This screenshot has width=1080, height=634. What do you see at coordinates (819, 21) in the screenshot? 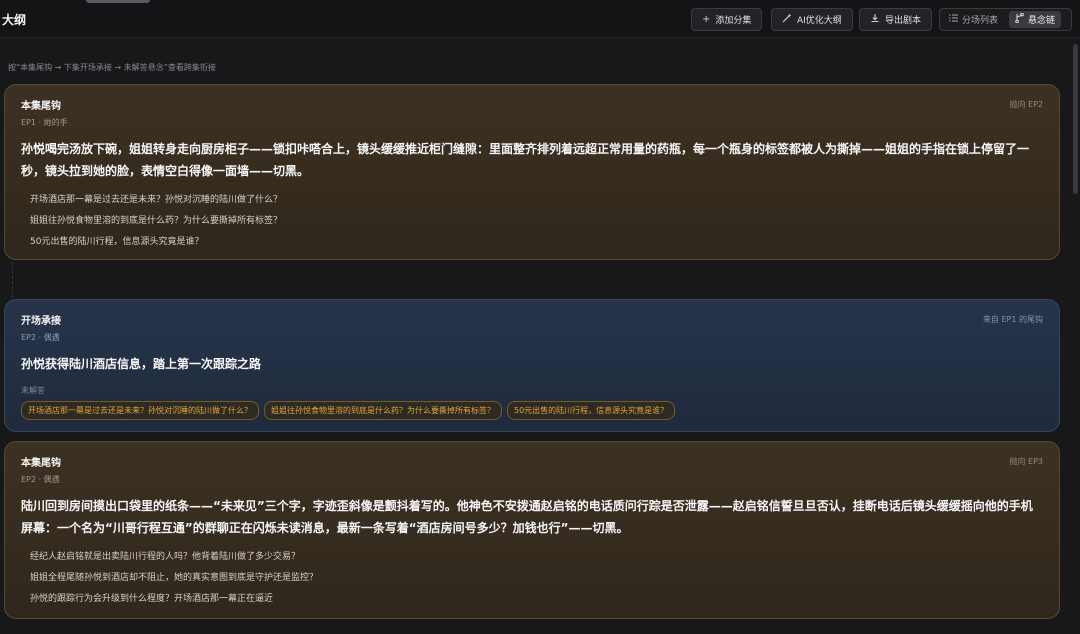
I see `ai-optimize-label: AI优化大纲` at bounding box center [819, 21].